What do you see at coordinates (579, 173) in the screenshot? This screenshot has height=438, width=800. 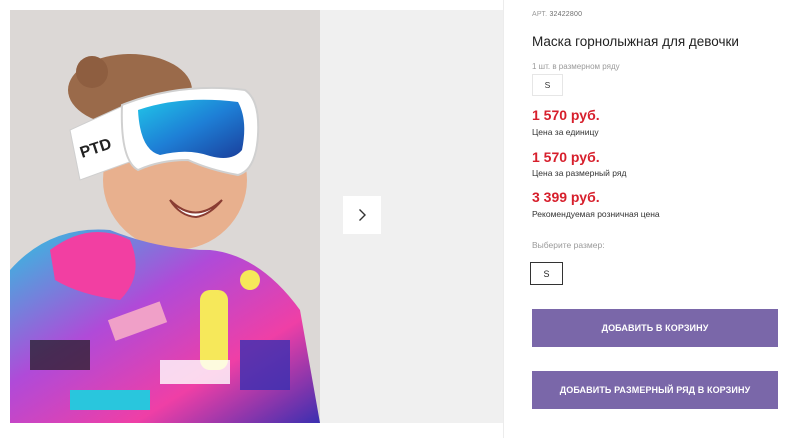 I see `price-size-row-note: Цена за размерный ряд` at bounding box center [579, 173].